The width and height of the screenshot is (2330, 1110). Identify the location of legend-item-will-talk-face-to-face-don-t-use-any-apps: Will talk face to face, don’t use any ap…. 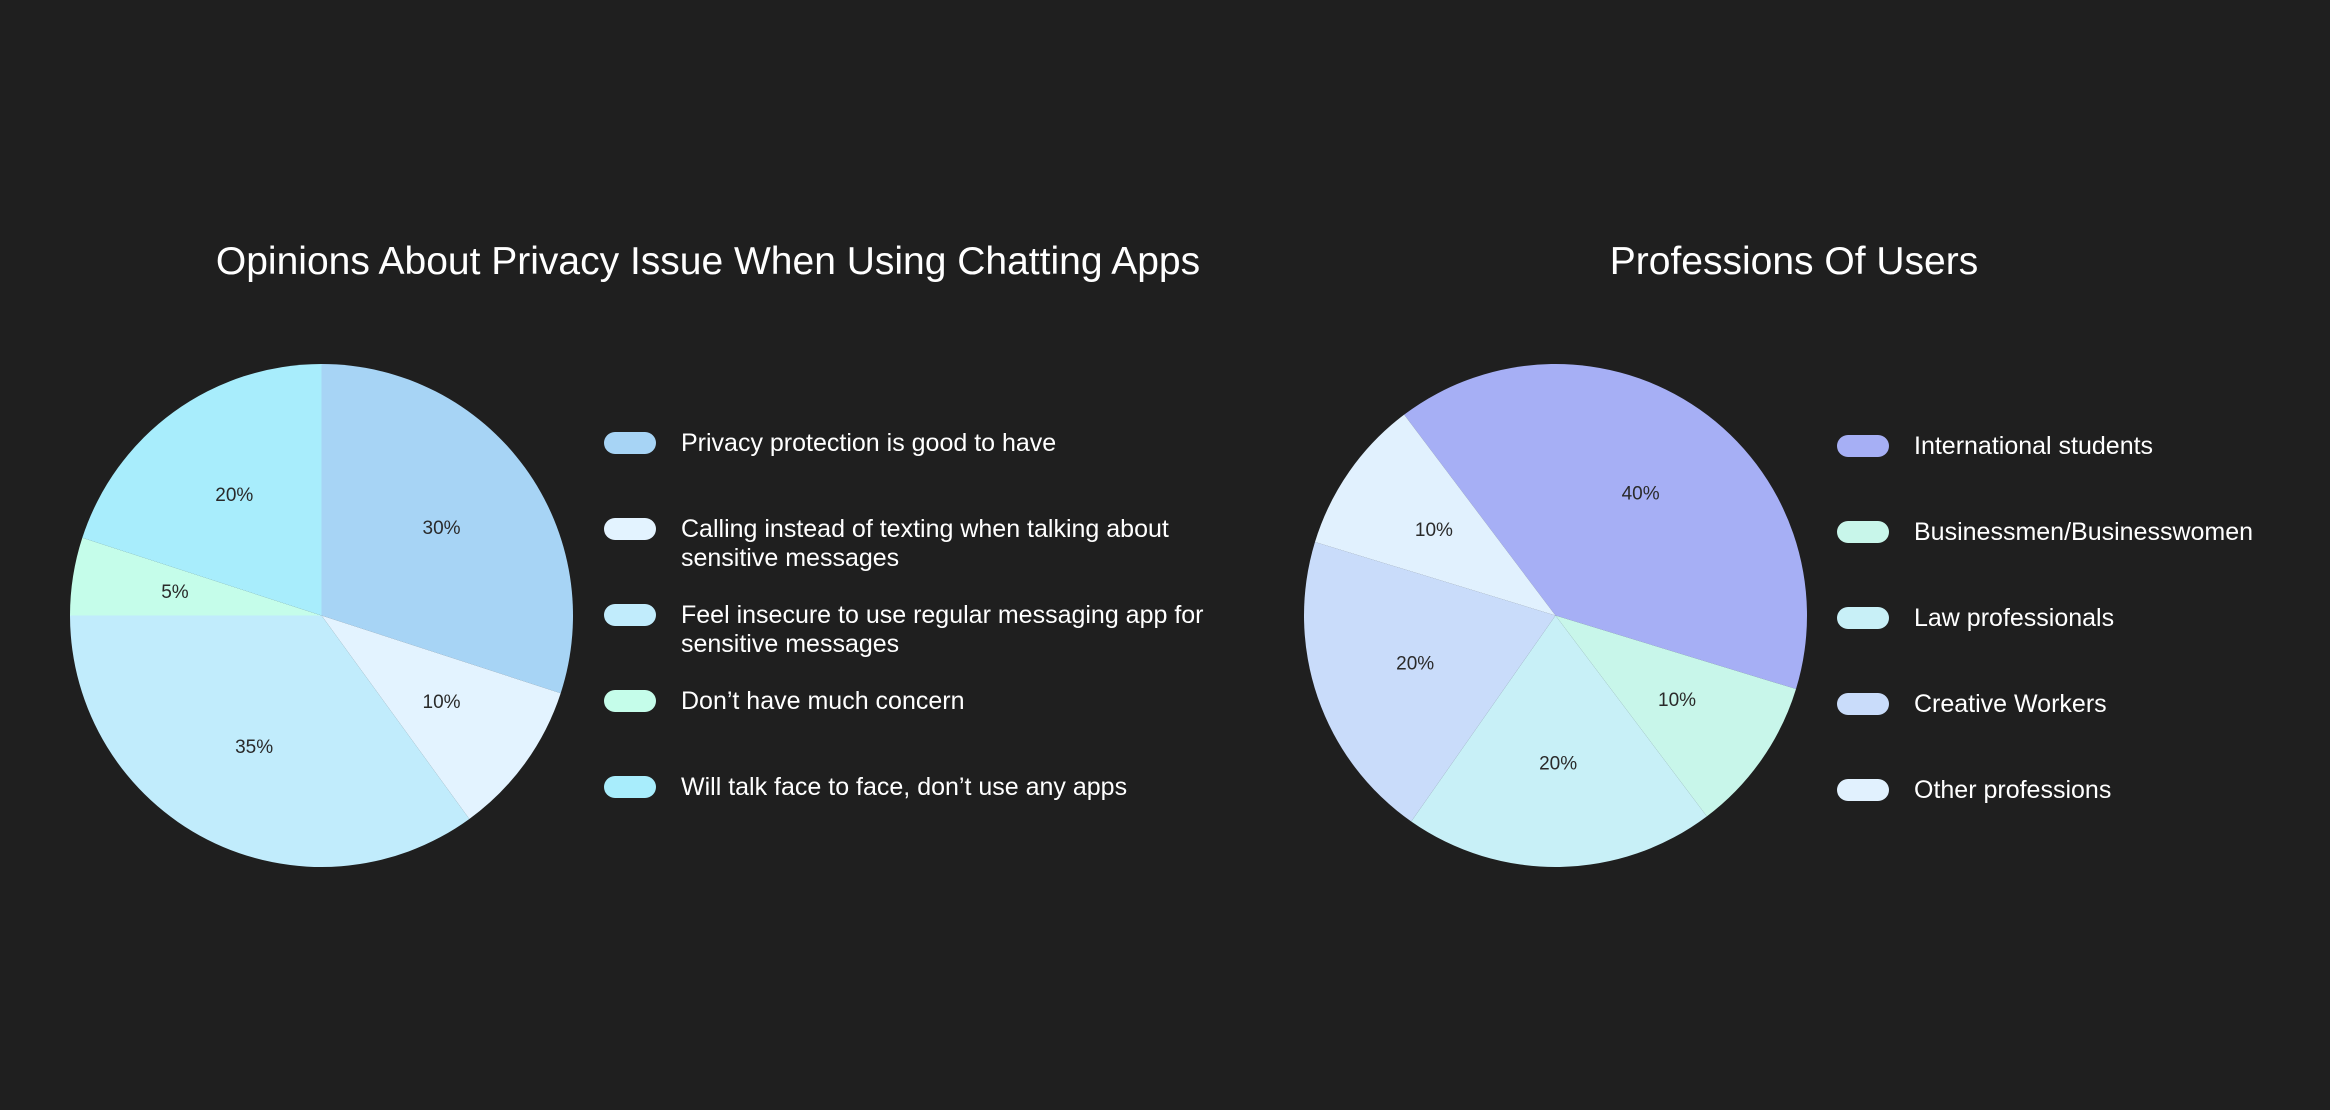
(922, 787).